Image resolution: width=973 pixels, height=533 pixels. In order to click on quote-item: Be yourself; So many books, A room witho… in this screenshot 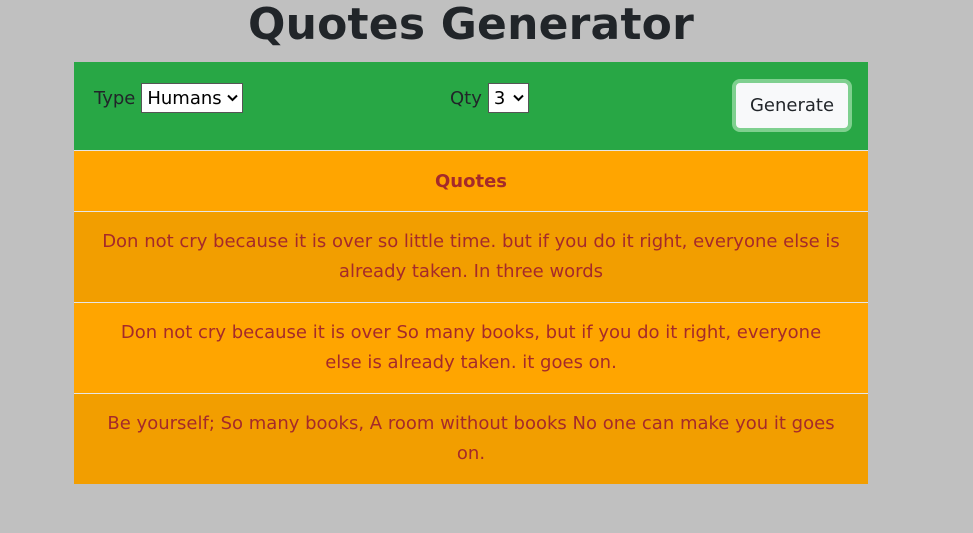, I will do `click(471, 439)`.